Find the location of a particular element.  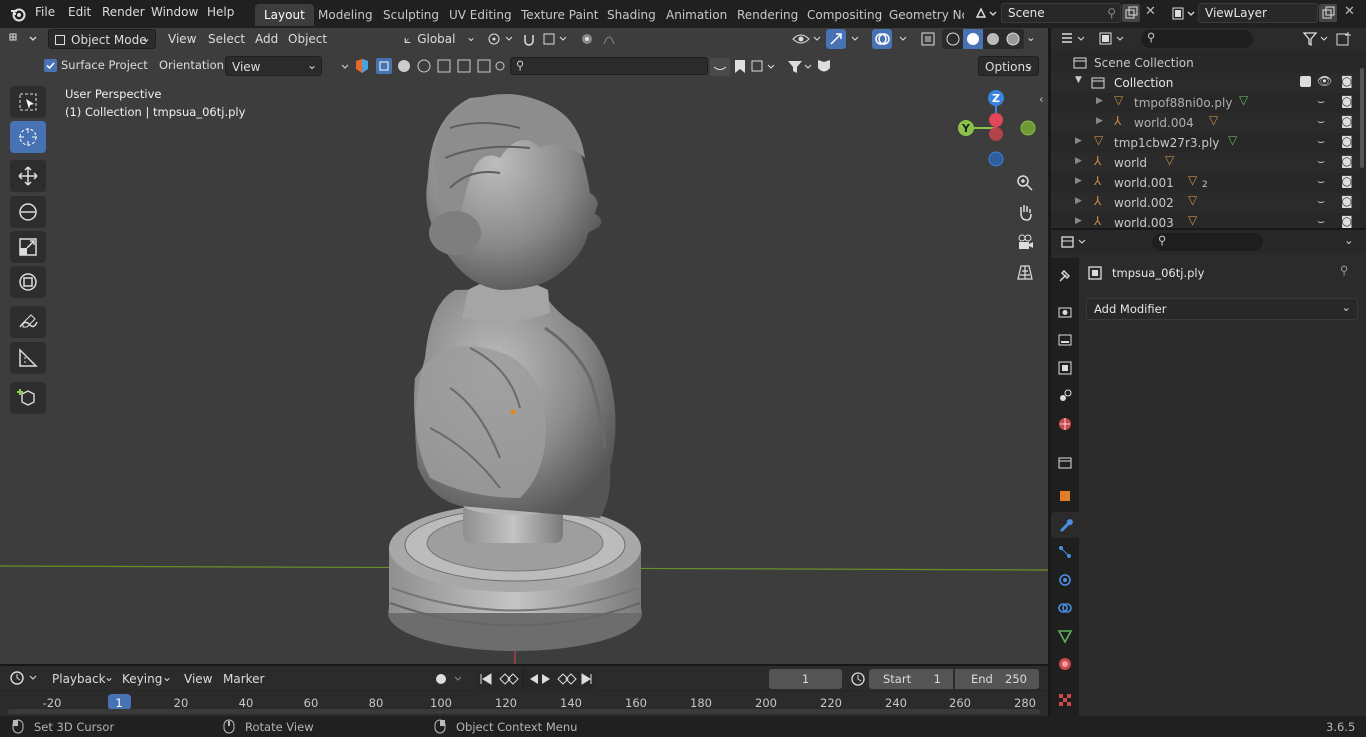

mode-dropdown: Object Mode ⌄ is located at coordinates (102, 39).